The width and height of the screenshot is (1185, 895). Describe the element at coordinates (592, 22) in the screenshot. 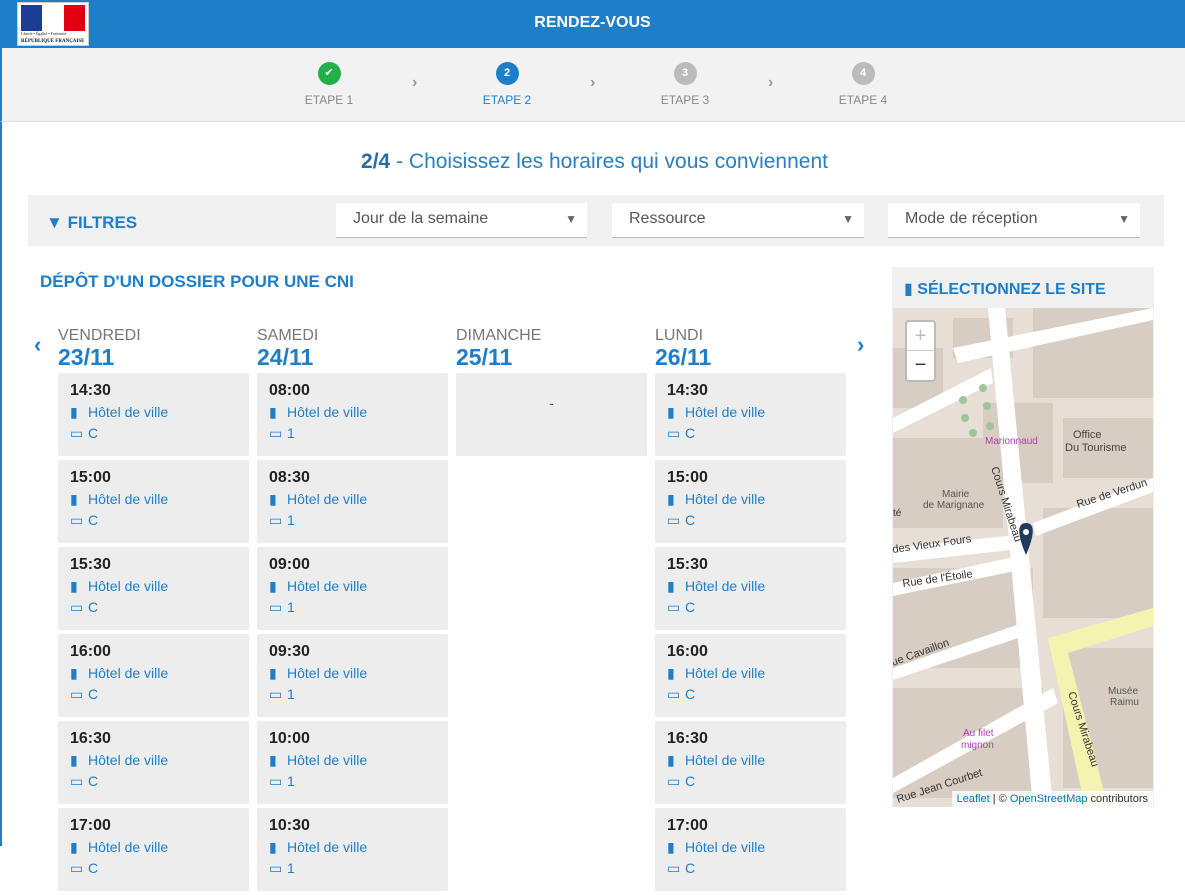

I see `header-title: RENDEZ-VOUS` at that location.